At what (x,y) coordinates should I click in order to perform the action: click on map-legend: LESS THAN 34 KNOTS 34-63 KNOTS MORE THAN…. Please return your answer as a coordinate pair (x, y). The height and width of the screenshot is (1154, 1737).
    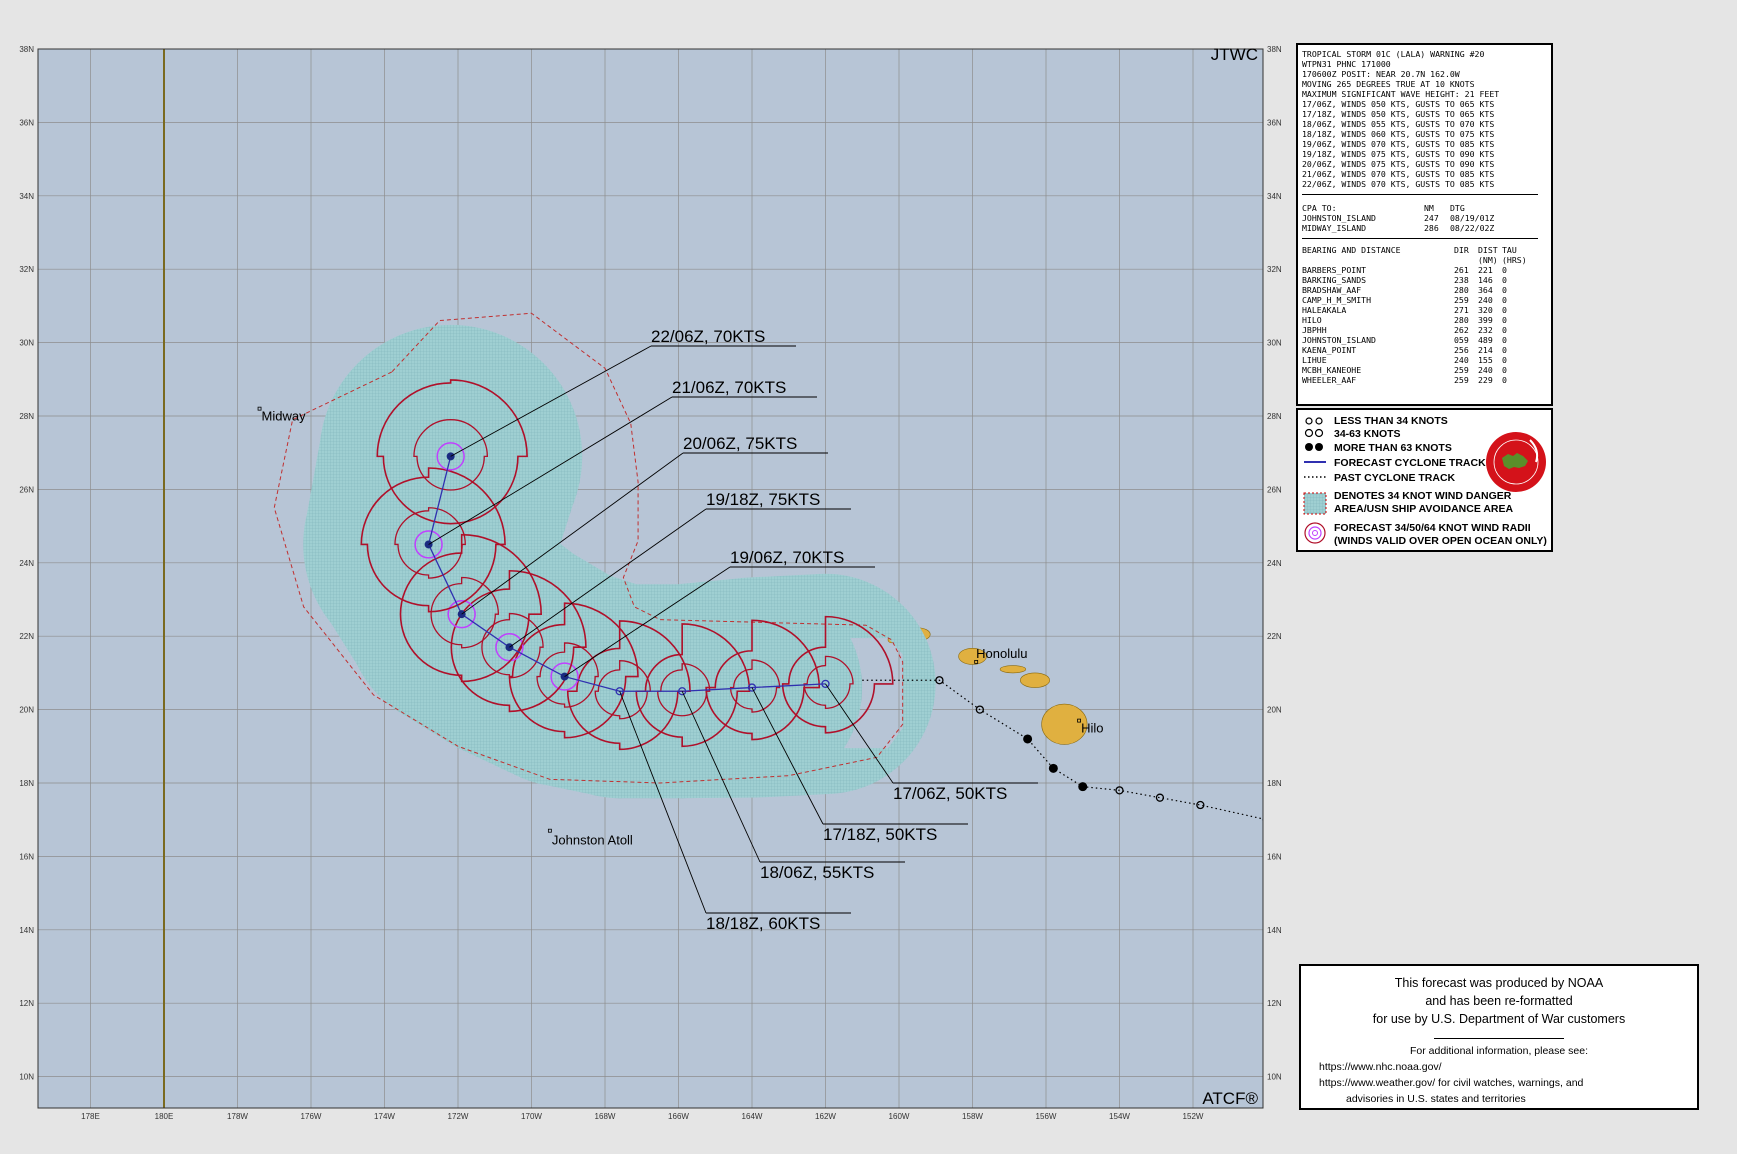
    Looking at the image, I should click on (1424, 480).